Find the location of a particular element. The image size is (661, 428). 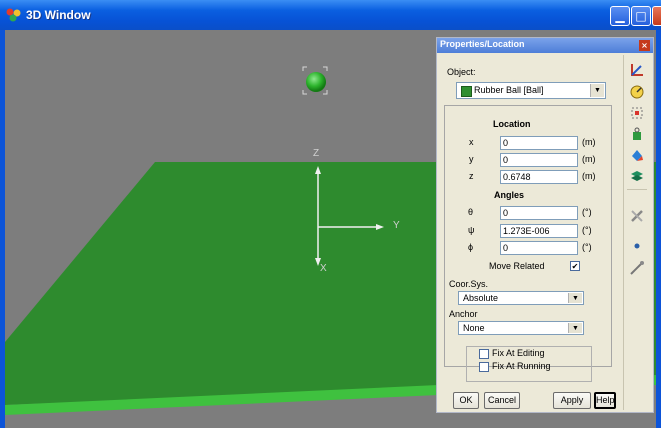

location-y-field: 0 is located at coordinates (539, 160).